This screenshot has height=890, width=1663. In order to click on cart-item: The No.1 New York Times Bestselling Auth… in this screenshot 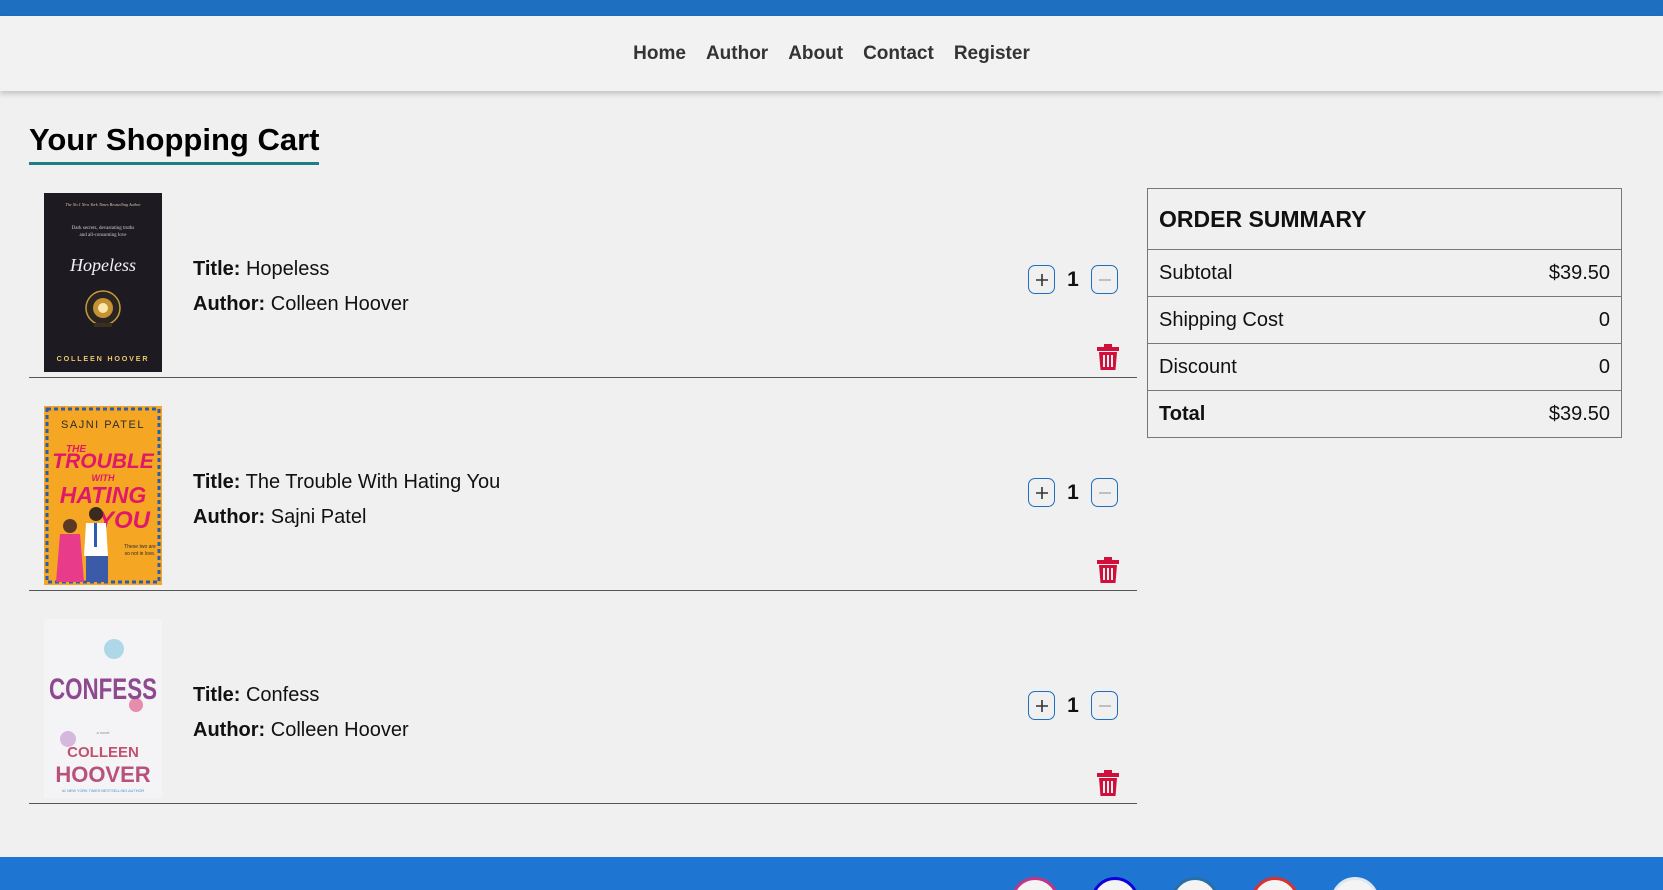, I will do `click(583, 282)`.